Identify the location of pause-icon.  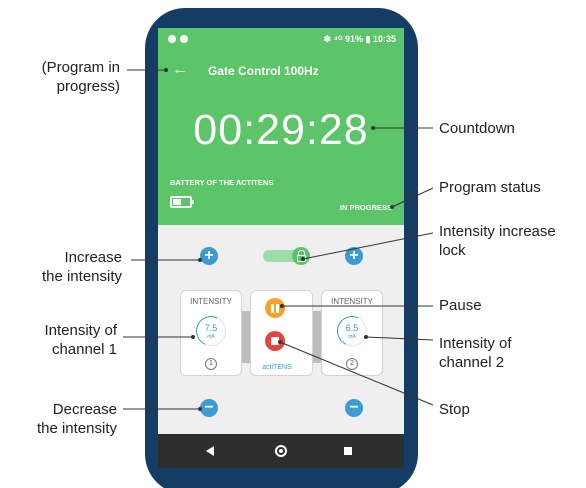
(272, 308).